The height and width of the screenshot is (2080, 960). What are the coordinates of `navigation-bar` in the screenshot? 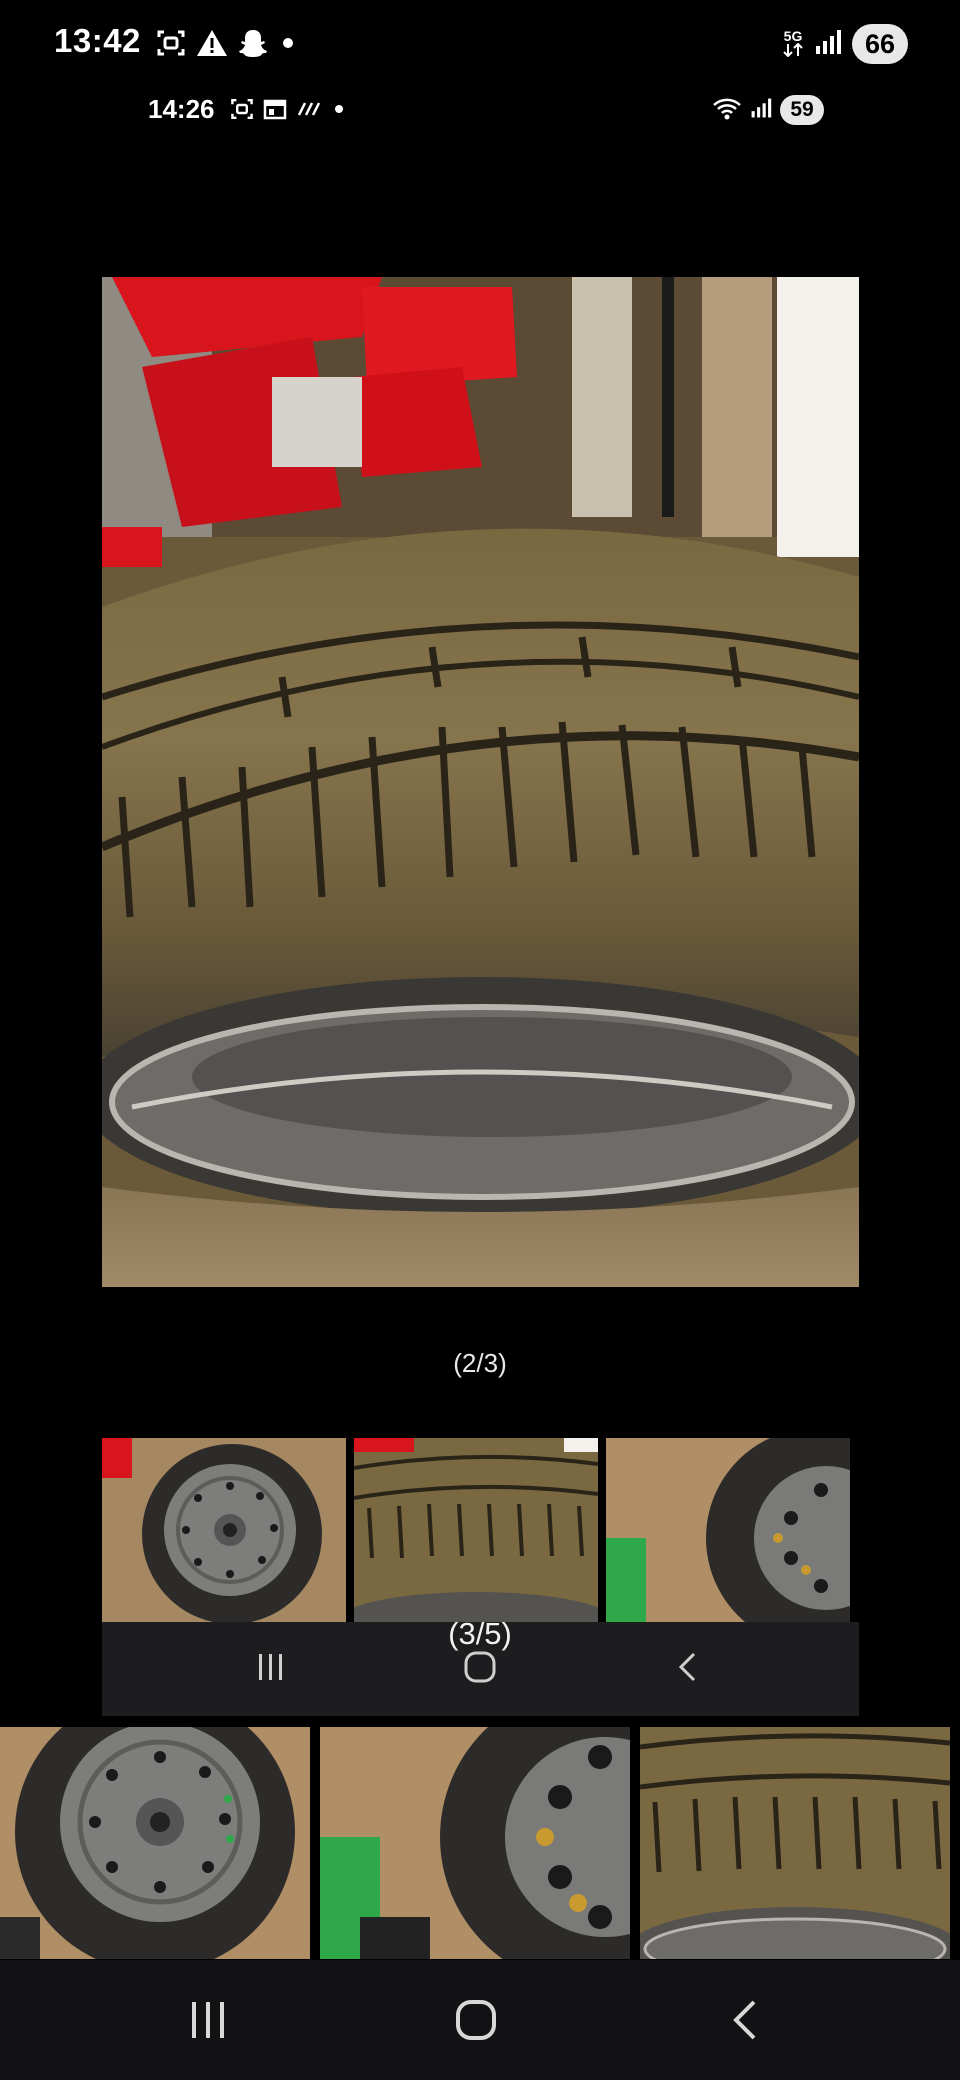 It's located at (480, 2020).